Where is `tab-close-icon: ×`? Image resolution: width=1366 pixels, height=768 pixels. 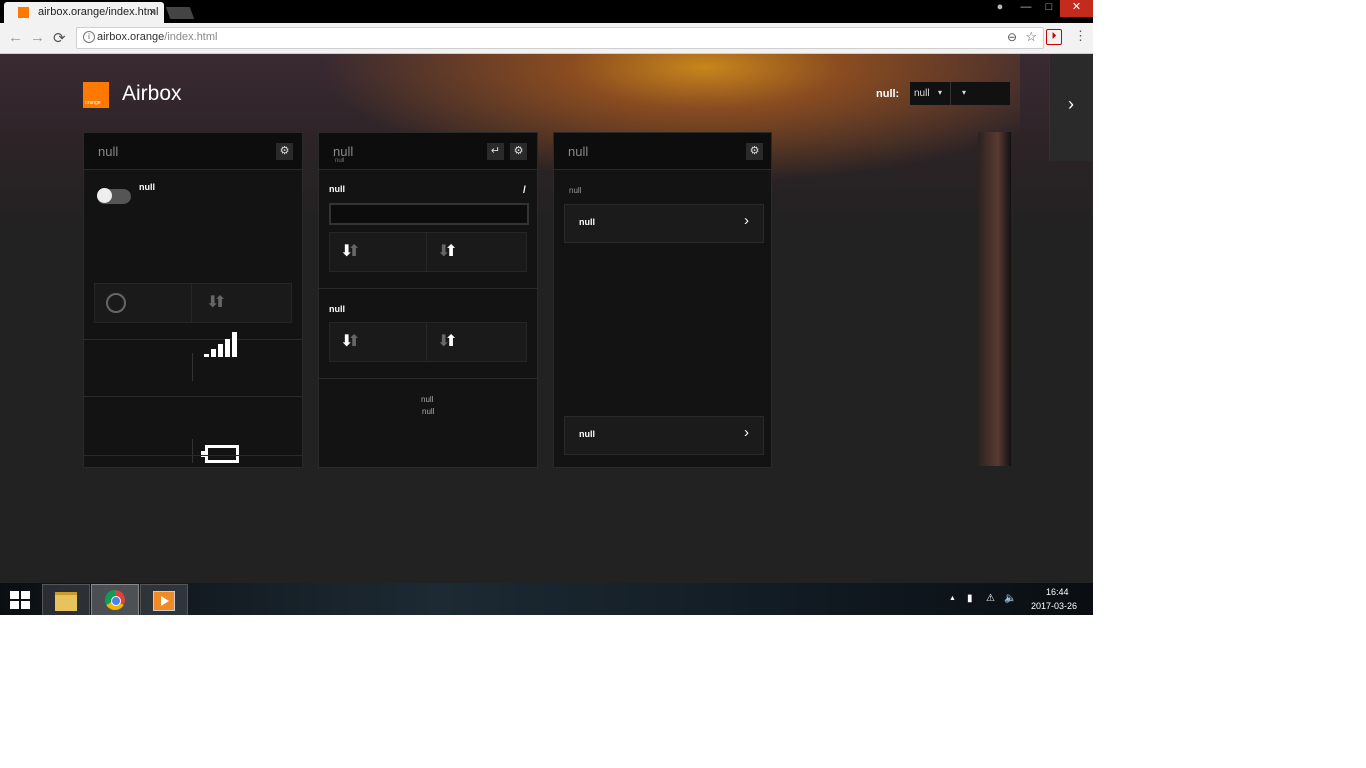 tab-close-icon: × is located at coordinates (152, 12).